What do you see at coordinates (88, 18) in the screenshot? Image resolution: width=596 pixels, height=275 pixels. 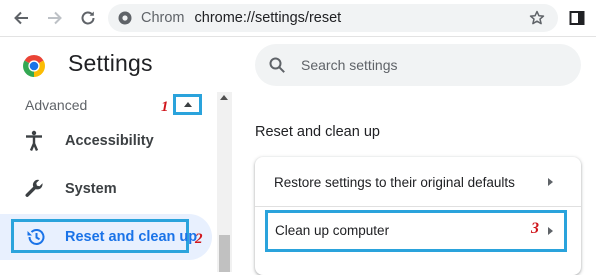 I see `reload-icon` at bounding box center [88, 18].